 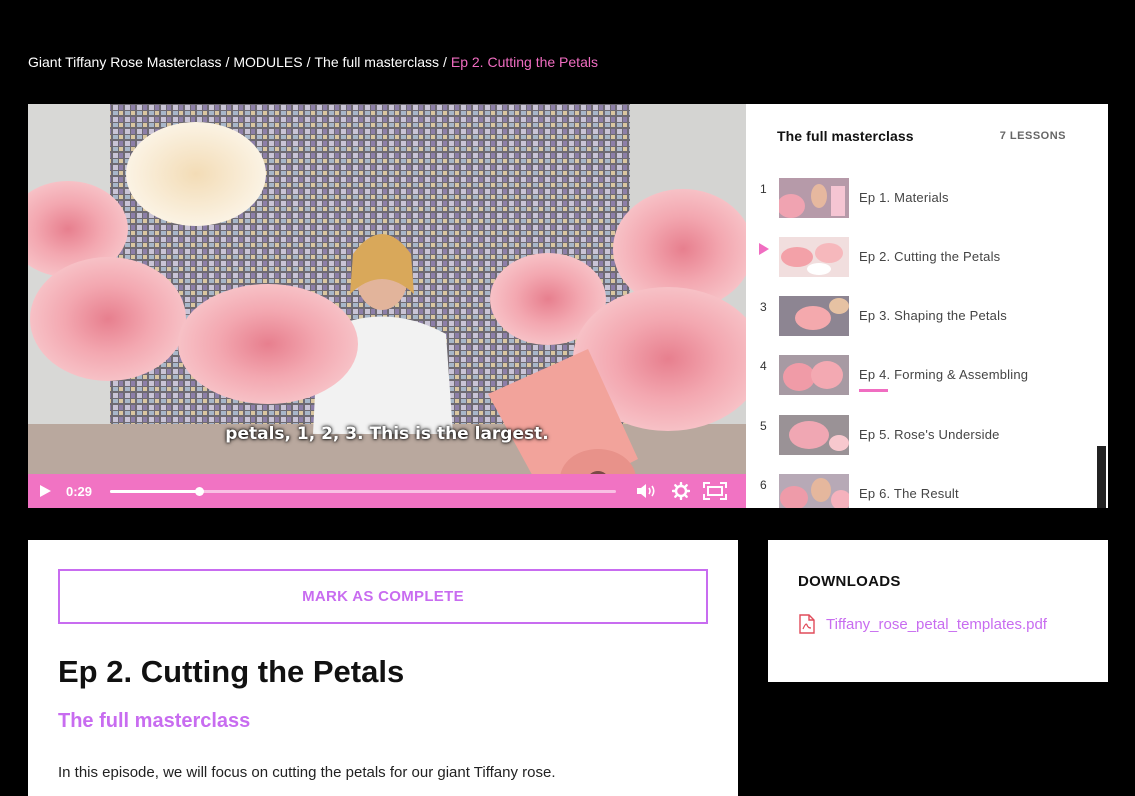 I want to click on now-playing-icon, so click(x=764, y=249).